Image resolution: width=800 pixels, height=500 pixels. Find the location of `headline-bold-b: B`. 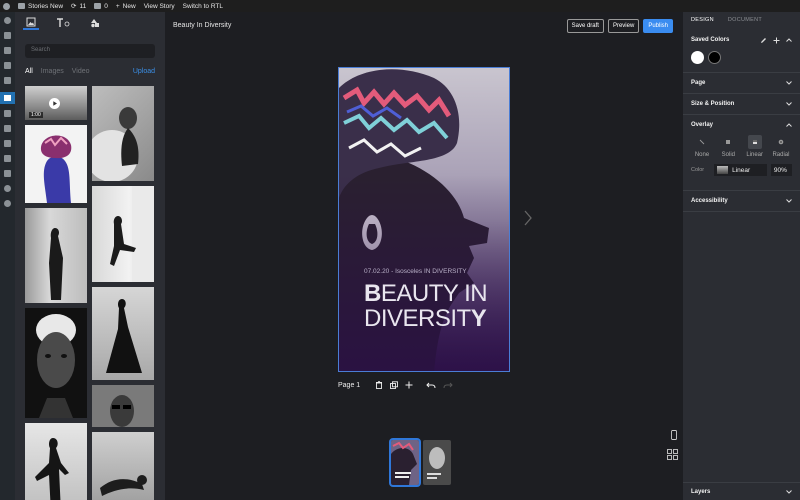

headline-bold-b: B is located at coordinates (372, 293).